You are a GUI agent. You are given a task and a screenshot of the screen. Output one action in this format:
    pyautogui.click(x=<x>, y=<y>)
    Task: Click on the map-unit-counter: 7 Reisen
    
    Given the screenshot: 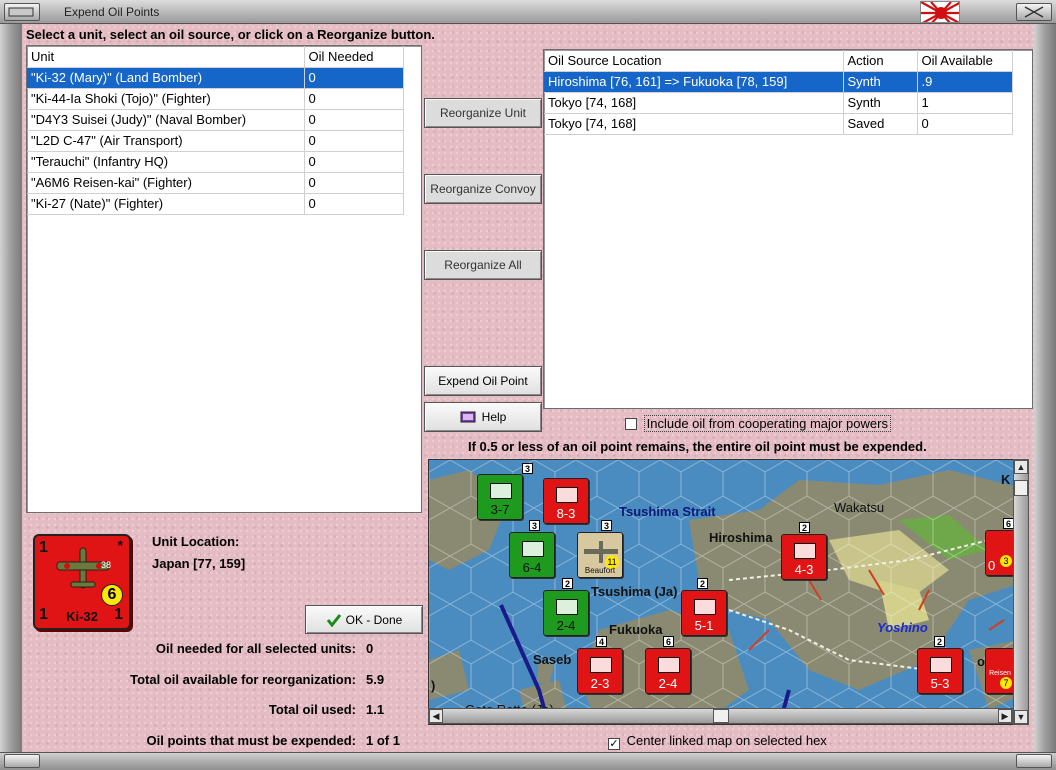 What is the action you would take?
    pyautogui.click(x=1000, y=671)
    